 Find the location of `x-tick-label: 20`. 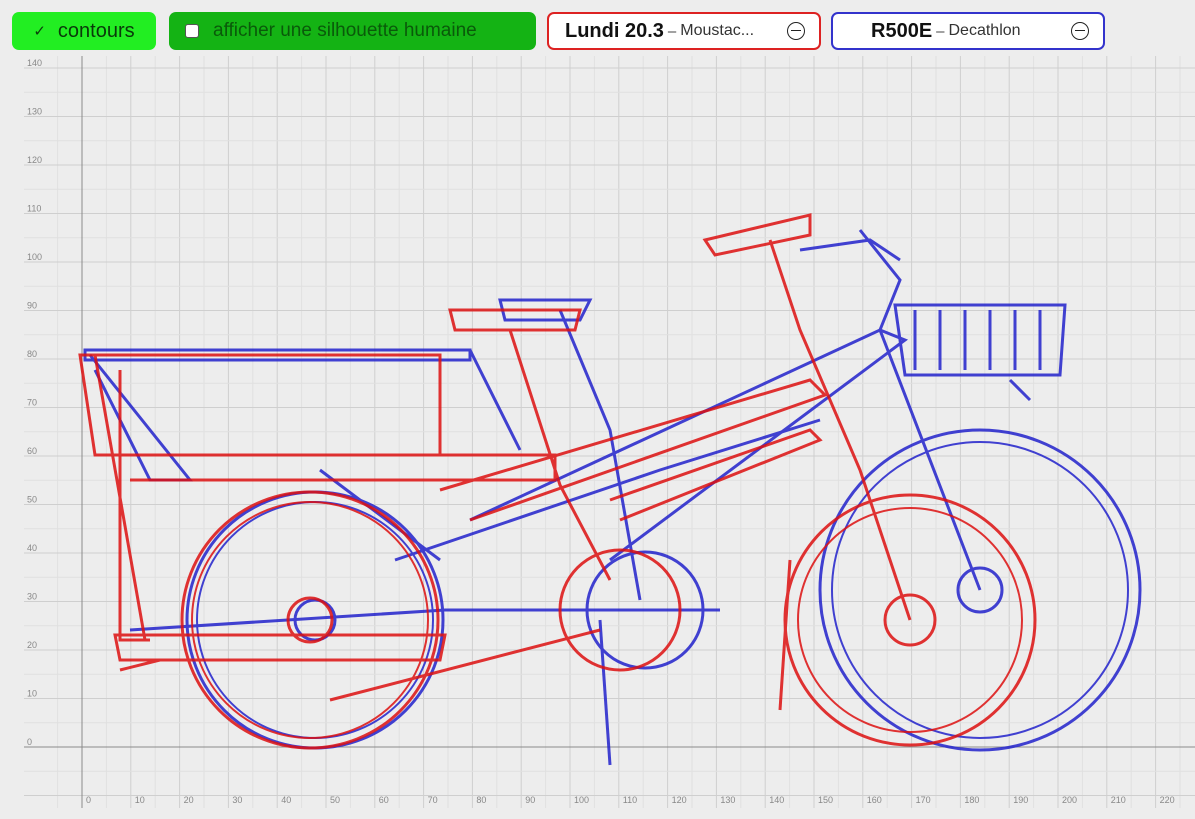

x-tick-label: 20 is located at coordinates (189, 800).